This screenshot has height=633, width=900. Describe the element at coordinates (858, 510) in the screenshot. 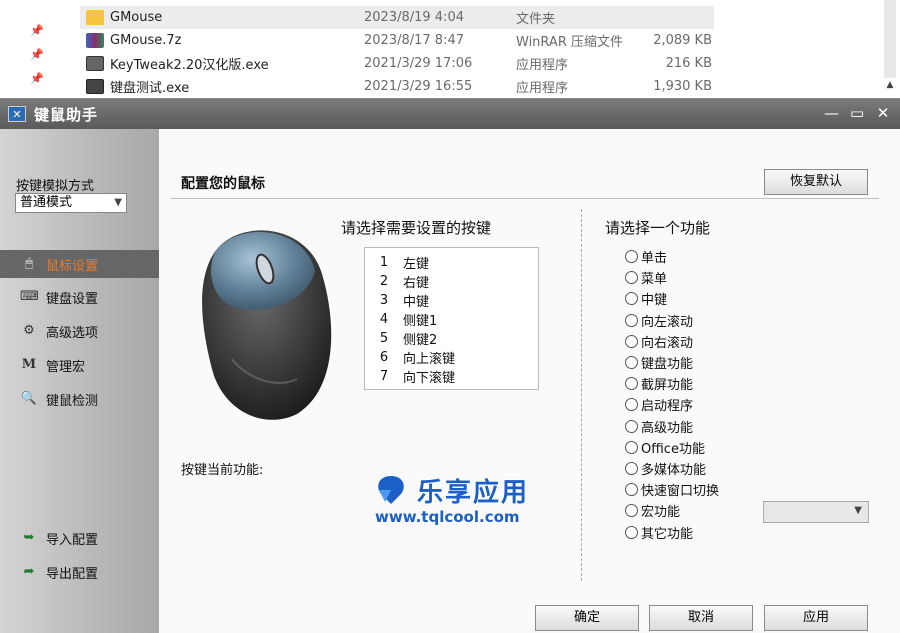

I see `chevron-down-icon: ▼` at that location.